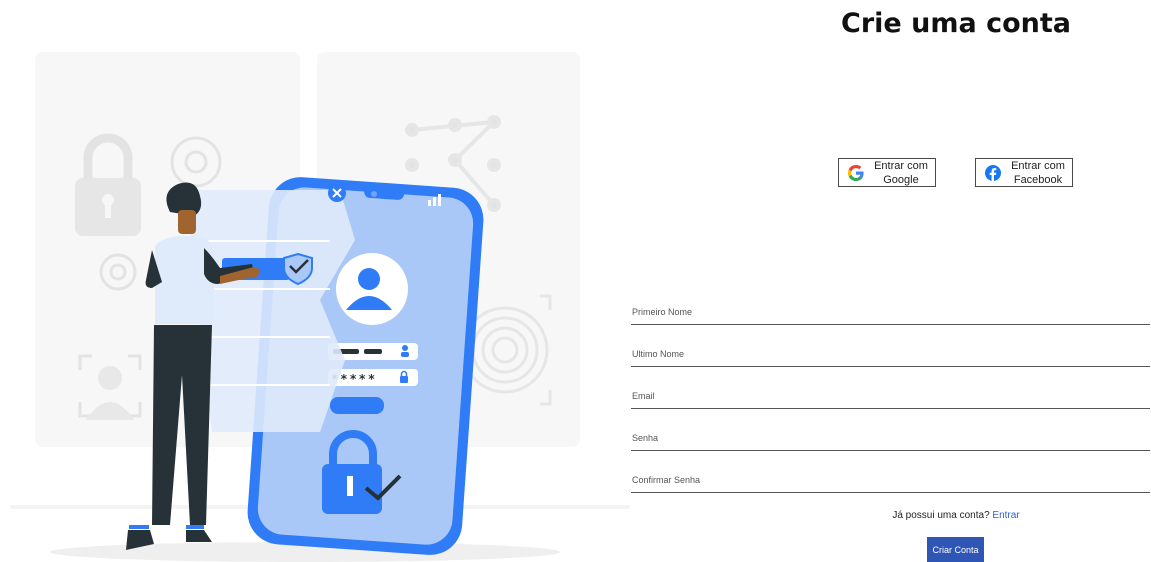 Image resolution: width=1151 pixels, height=562 pixels. I want to click on google-login-button: Entrar com Google, so click(887, 172).